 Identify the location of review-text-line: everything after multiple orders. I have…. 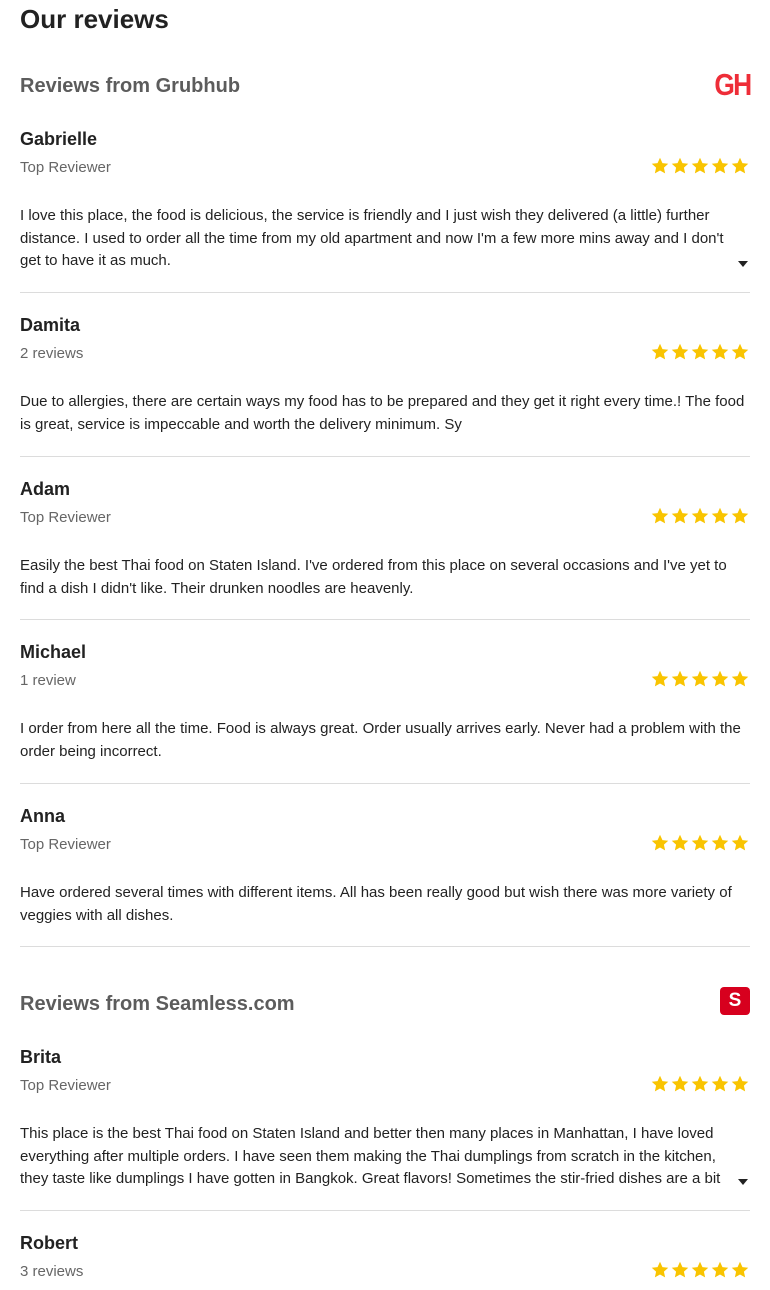
(368, 1156).